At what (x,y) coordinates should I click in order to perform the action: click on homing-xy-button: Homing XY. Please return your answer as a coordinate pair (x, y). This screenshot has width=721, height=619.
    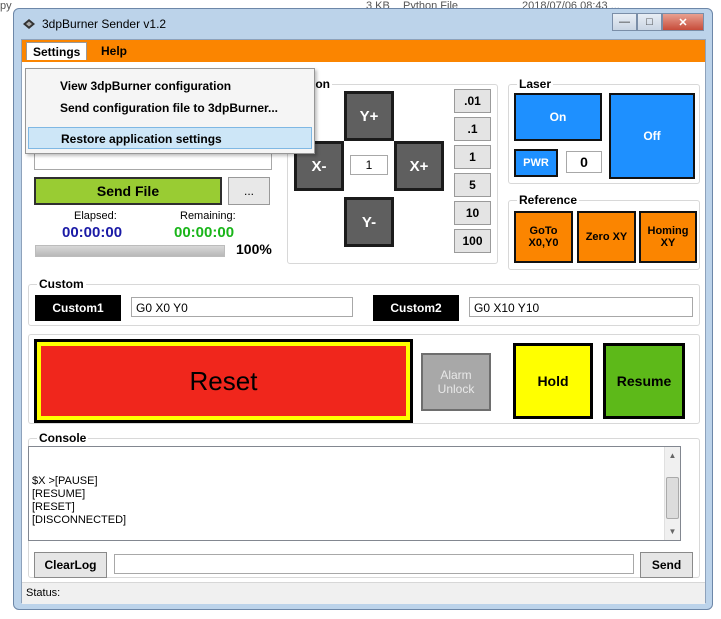
    Looking at the image, I should click on (668, 237).